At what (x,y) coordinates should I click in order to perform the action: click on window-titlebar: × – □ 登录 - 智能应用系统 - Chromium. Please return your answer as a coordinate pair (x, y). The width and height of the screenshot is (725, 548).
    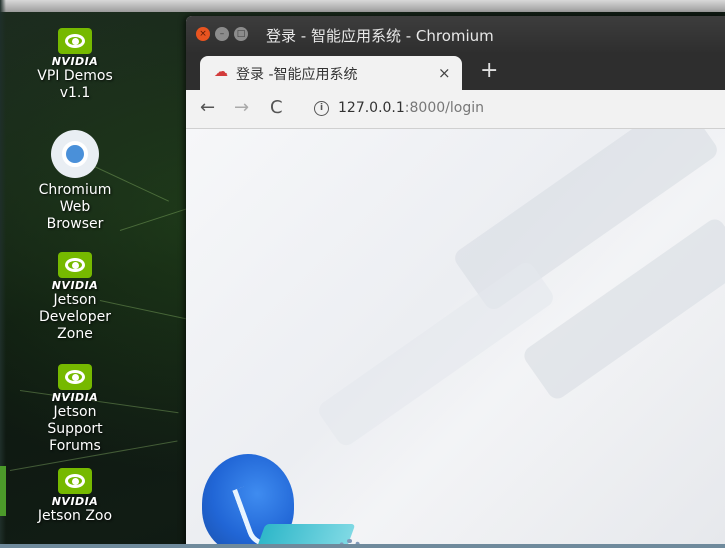
    Looking at the image, I should click on (455, 35).